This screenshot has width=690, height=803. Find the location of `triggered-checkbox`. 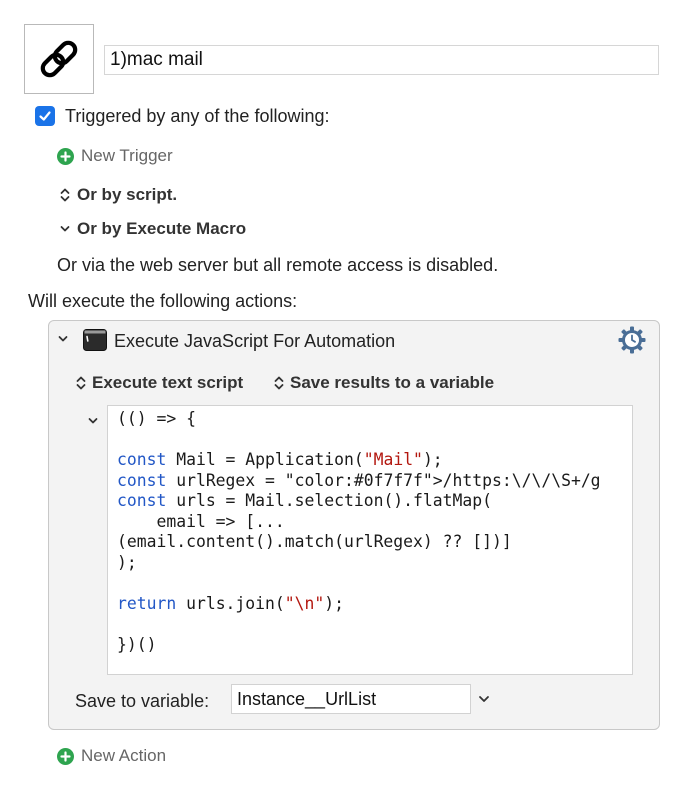

triggered-checkbox is located at coordinates (45, 116).